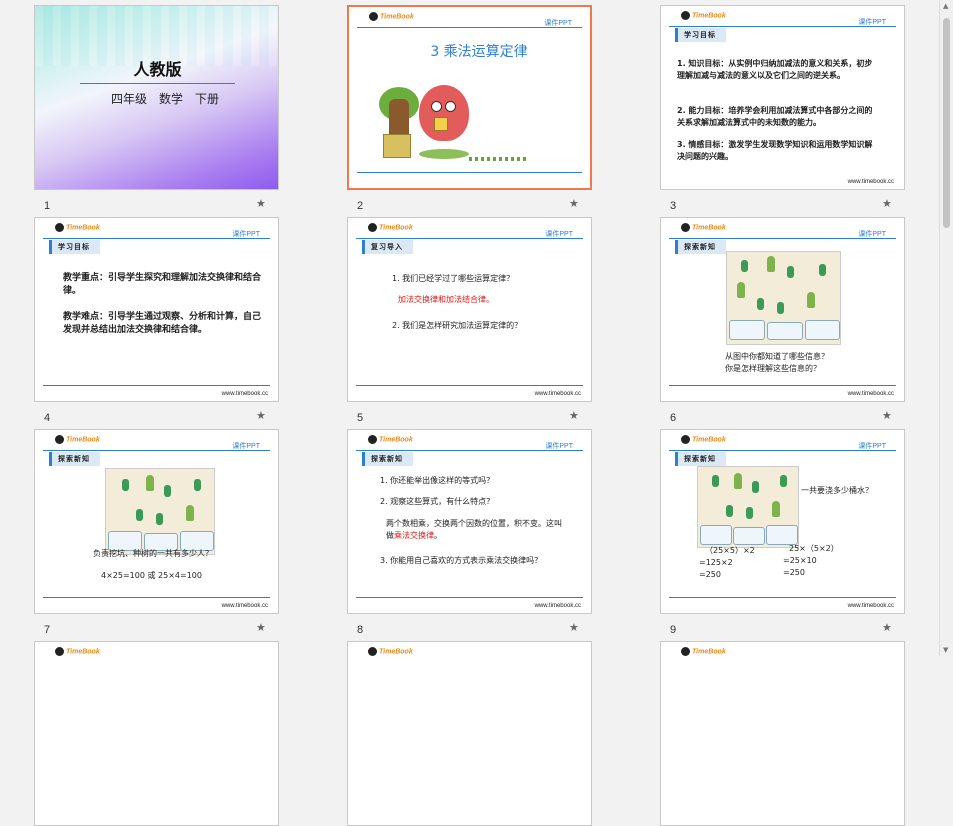 Image resolution: width=953 pixels, height=826 pixels. Describe the element at coordinates (479, 52) in the screenshot. I see `slide-2-title: 3 乘法运算定律` at that location.